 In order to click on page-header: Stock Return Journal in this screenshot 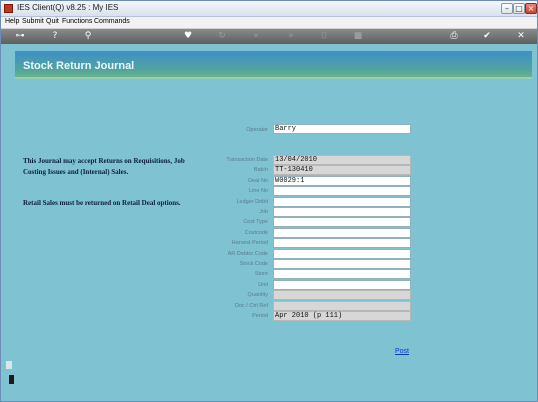, I will do `click(273, 65)`.